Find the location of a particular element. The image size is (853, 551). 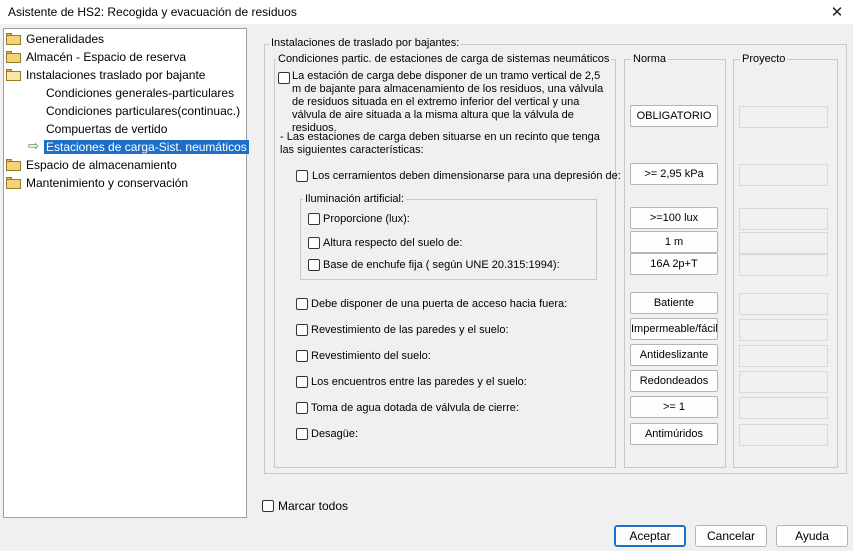

cerramientos-checkbox is located at coordinates (302, 176).